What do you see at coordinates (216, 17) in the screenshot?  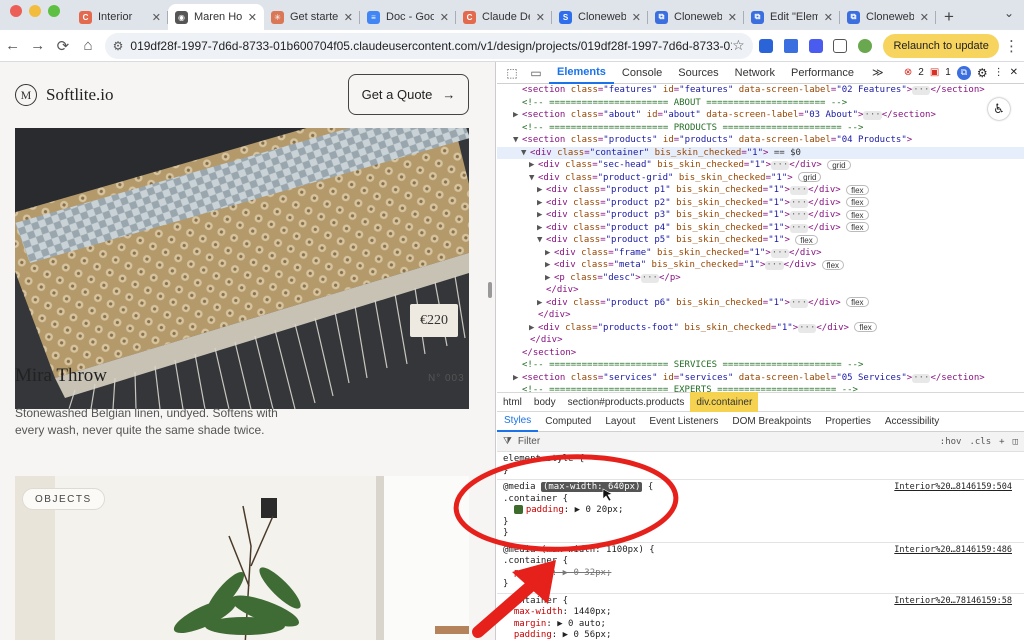 I see `browser-tab: ◉ Maren Holt ✕` at bounding box center [216, 17].